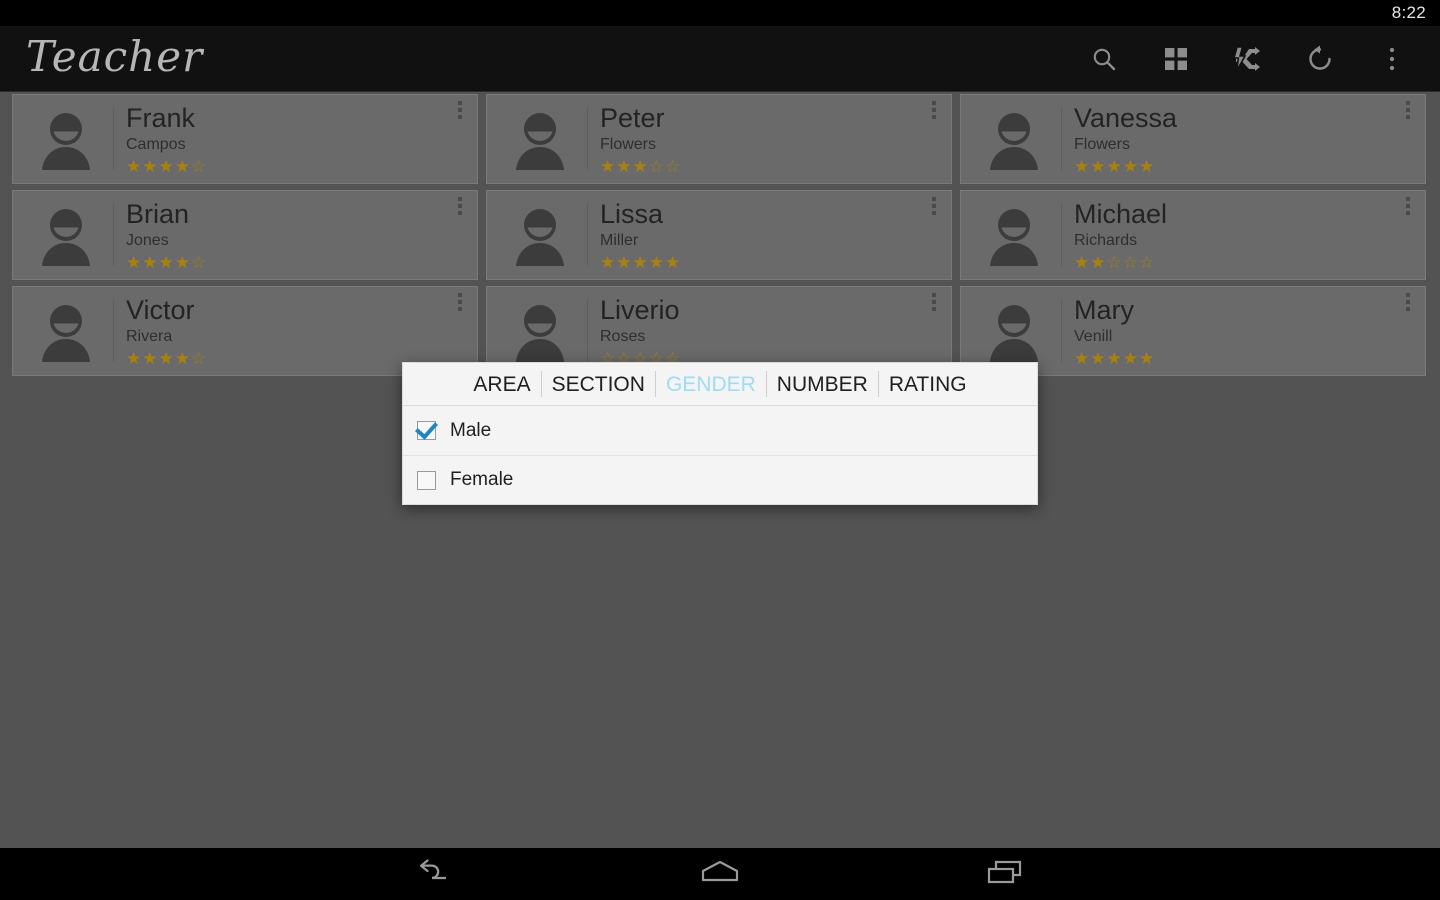 This screenshot has width=1440, height=900. I want to click on person-first-name: Frank, so click(161, 118).